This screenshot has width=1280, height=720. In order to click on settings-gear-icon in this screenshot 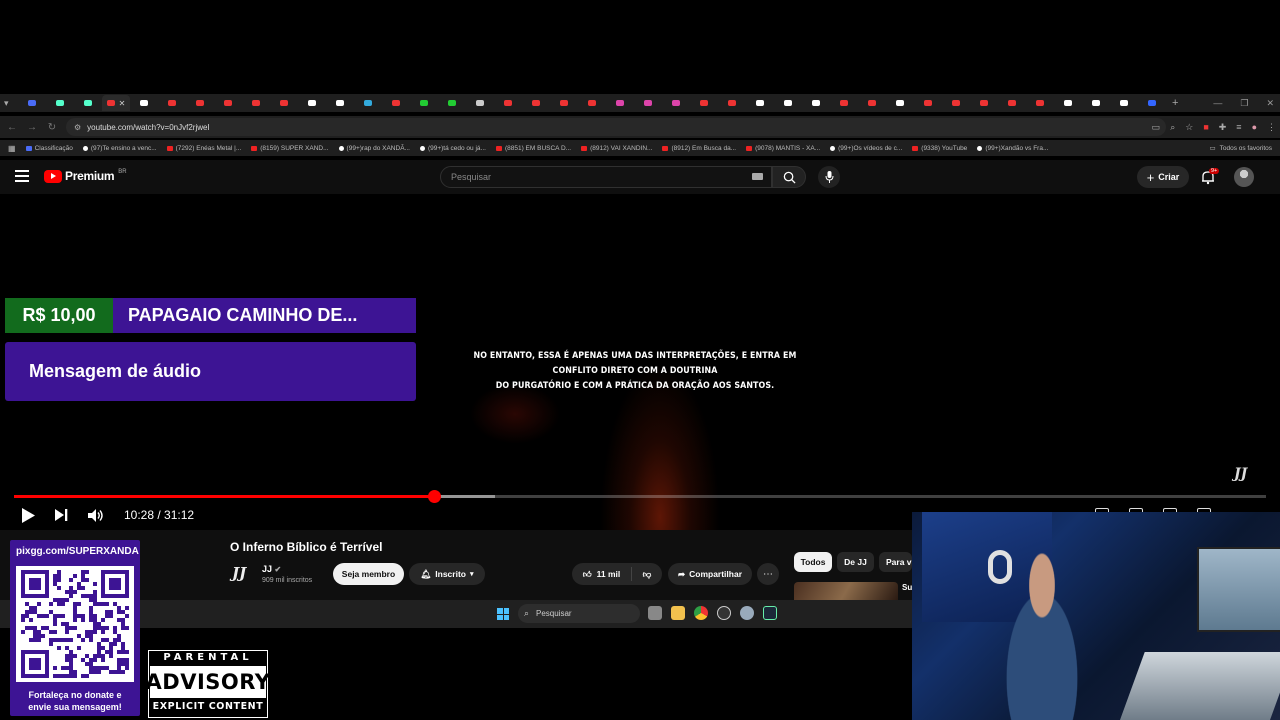, I will do `click(747, 613)`.